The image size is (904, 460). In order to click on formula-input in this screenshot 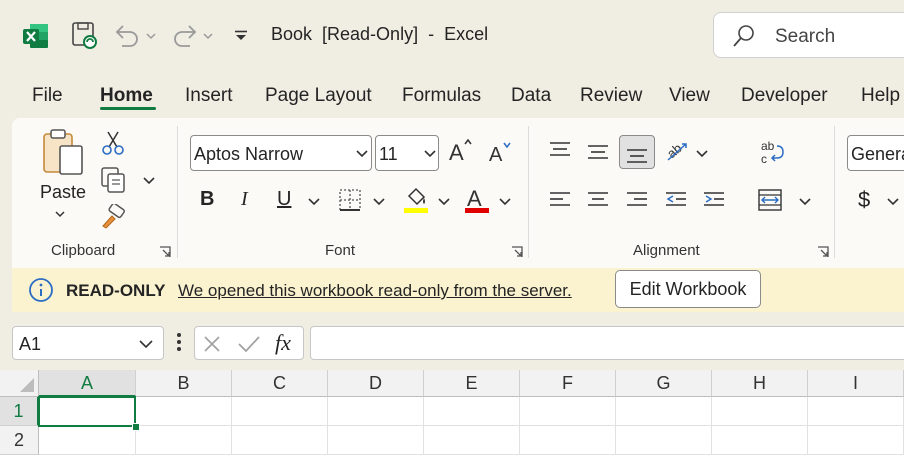, I will do `click(607, 343)`.